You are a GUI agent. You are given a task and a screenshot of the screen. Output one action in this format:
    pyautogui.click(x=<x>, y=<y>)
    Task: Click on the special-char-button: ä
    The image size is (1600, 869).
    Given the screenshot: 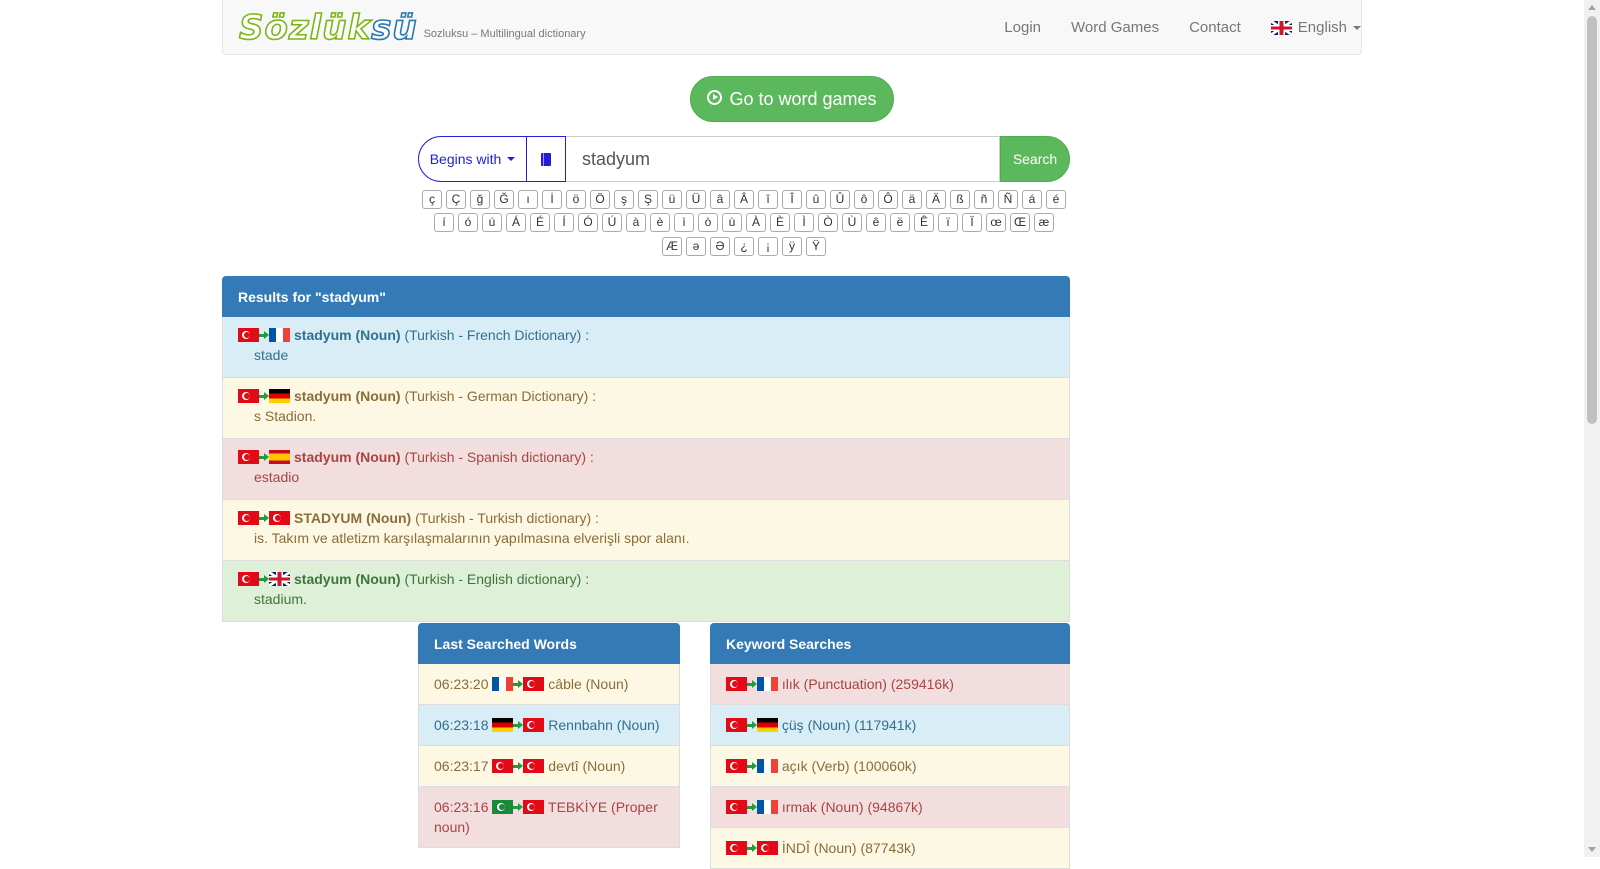 What is the action you would take?
    pyautogui.click(x=912, y=199)
    